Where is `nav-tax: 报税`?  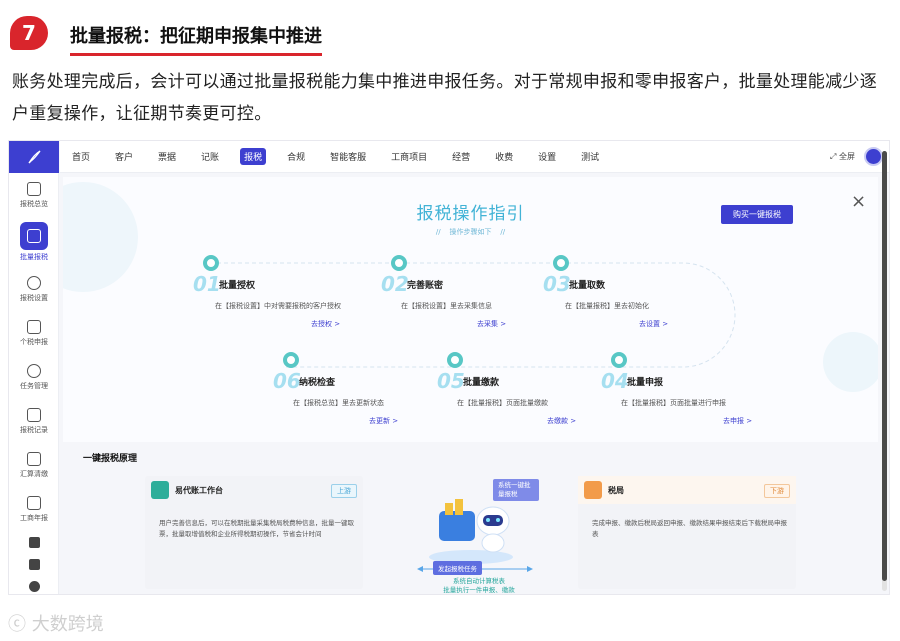 nav-tax: 报税 is located at coordinates (253, 156).